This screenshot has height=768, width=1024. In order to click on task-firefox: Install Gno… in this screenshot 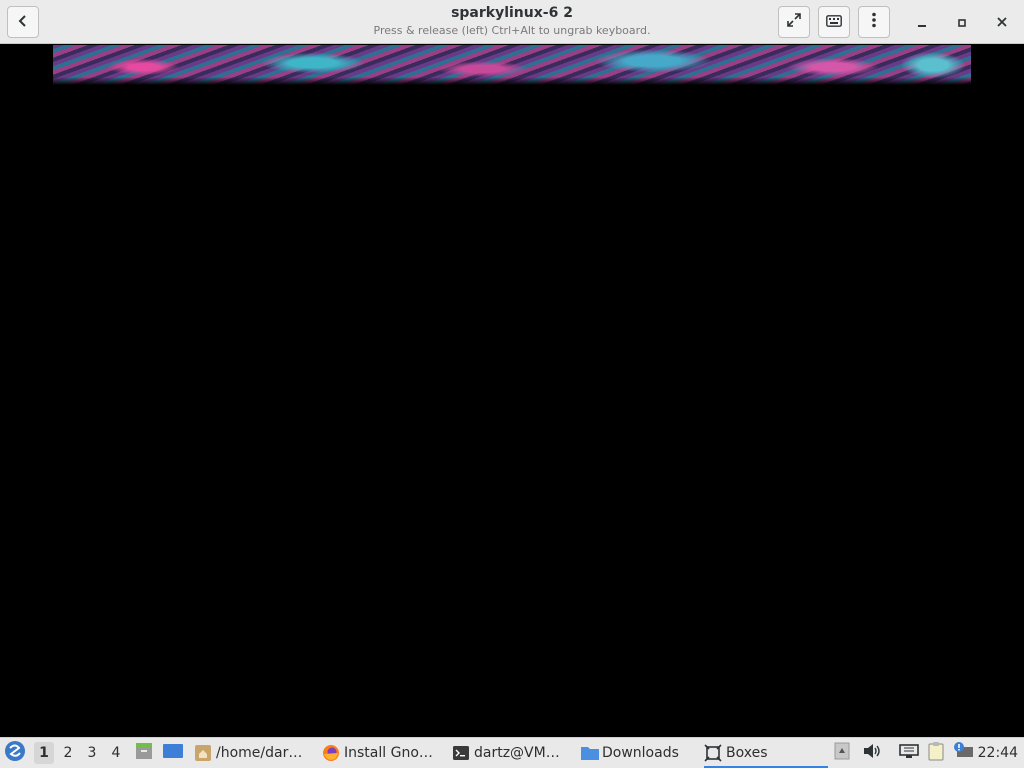, I will do `click(381, 753)`.